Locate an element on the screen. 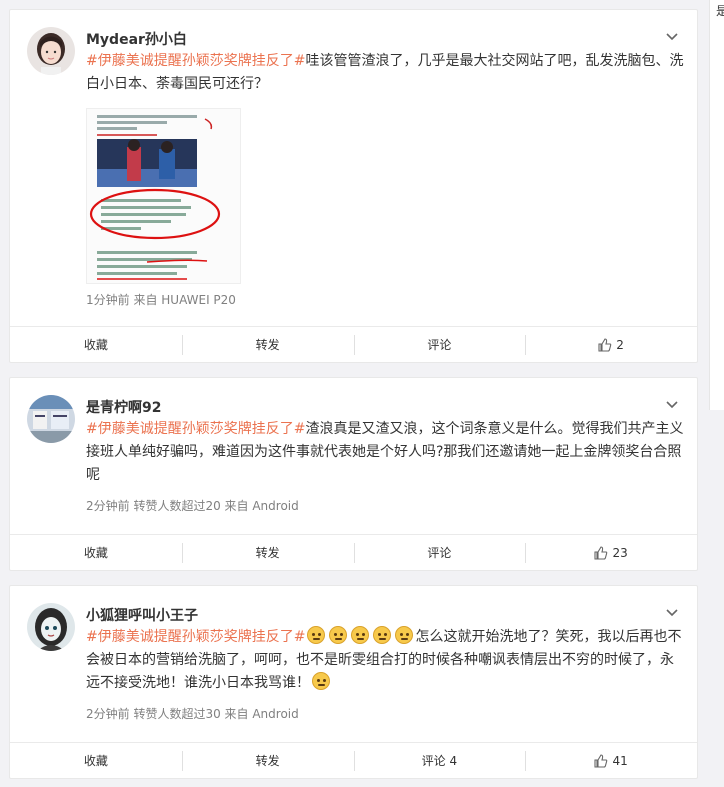 Image resolution: width=724 pixels, height=787 pixels. action-bar: 收藏 转发 评论 23 is located at coordinates (353, 552).